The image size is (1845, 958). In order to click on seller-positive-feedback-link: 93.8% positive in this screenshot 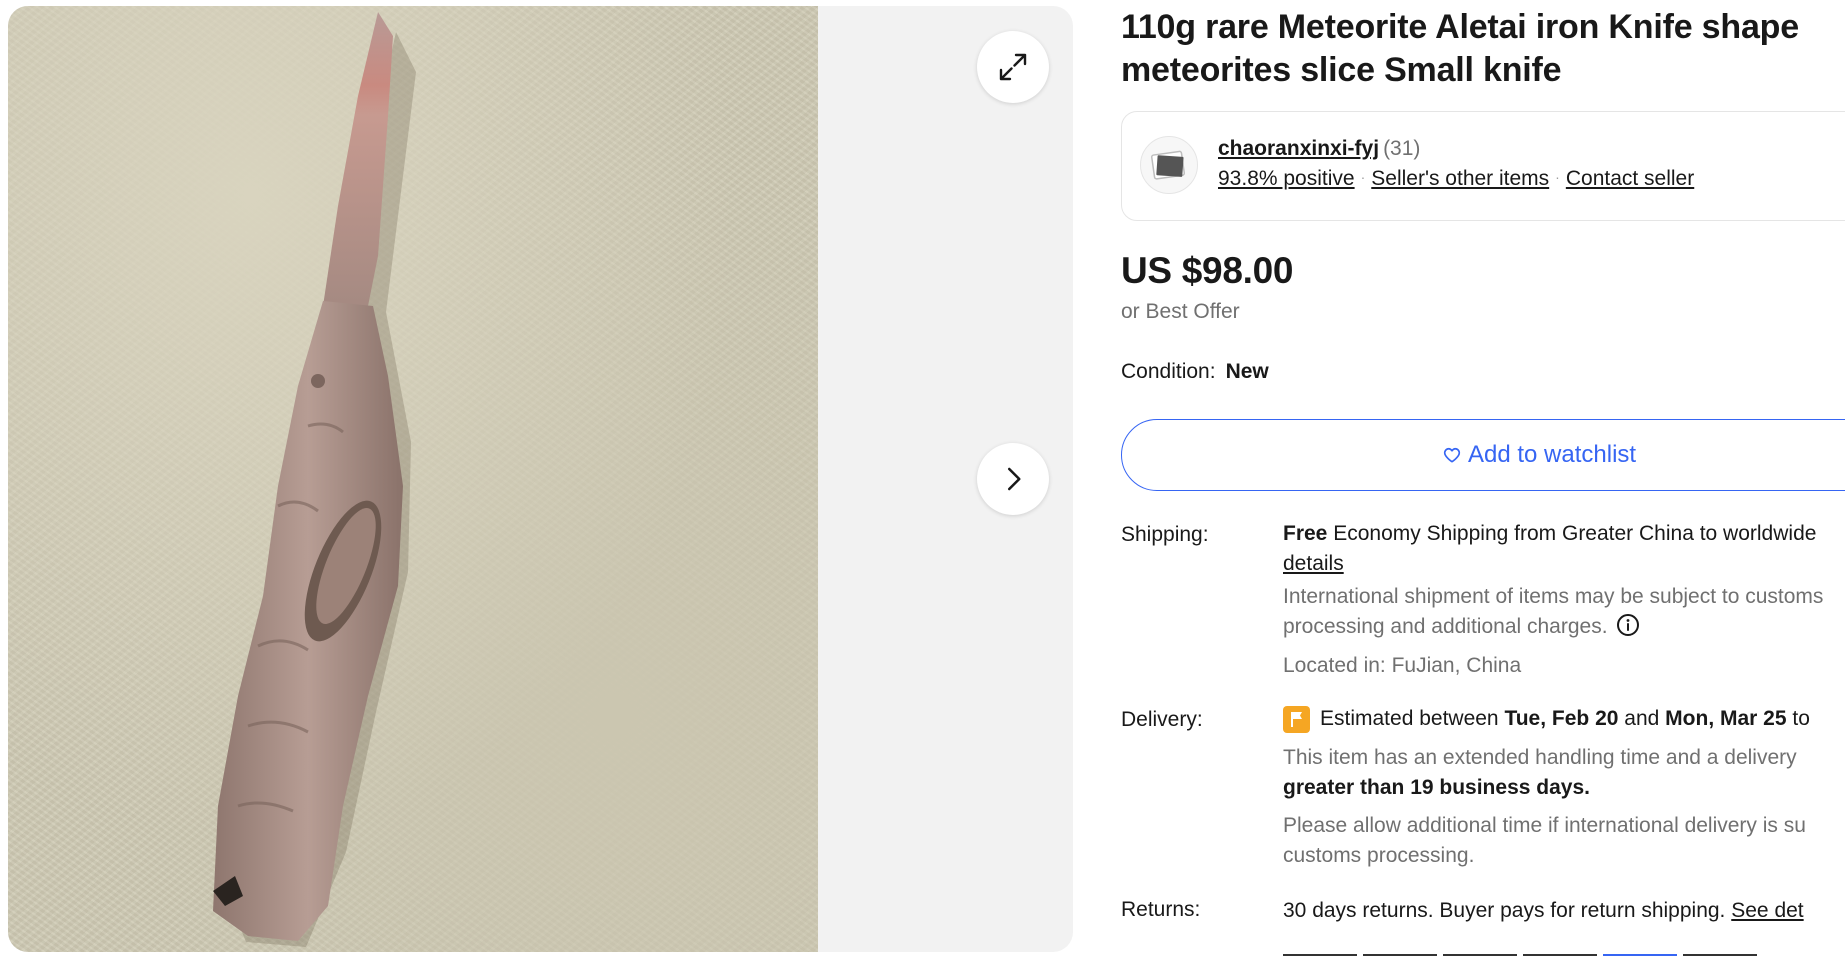, I will do `click(1286, 178)`.